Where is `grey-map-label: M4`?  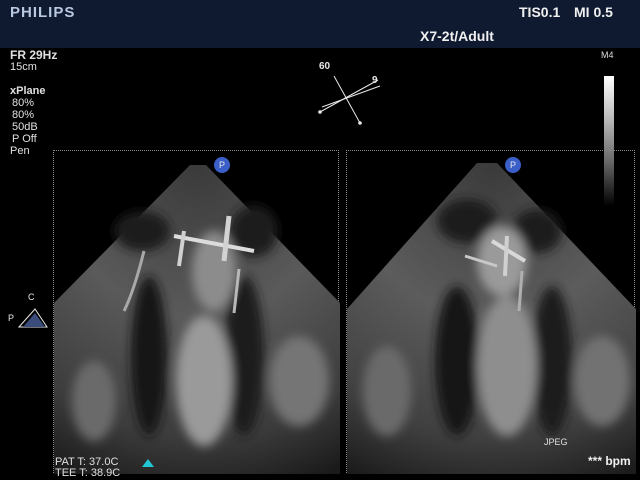
grey-map-label: M4 is located at coordinates (607, 55).